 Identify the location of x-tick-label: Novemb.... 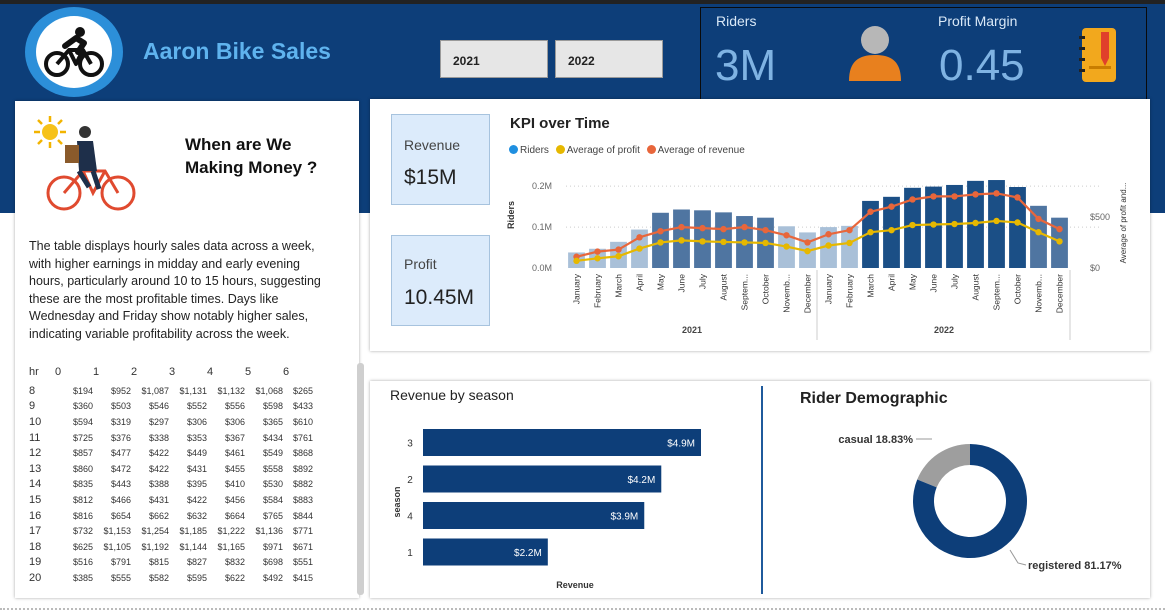
(1039, 293).